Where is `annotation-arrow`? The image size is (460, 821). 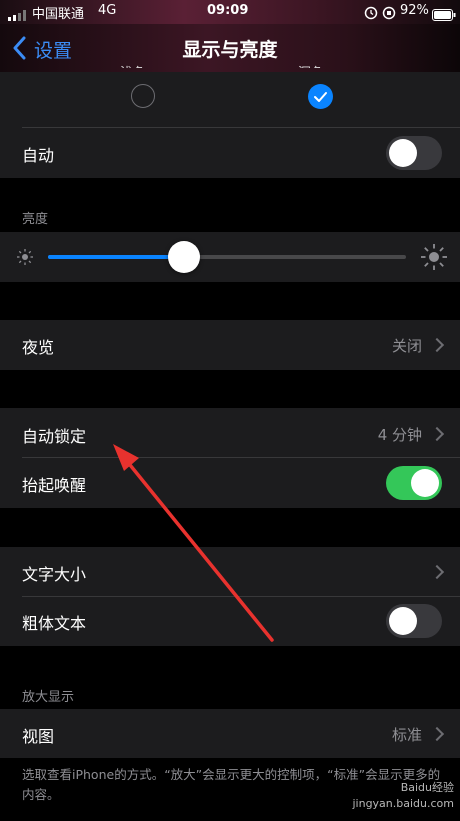
annotation-arrow is located at coordinates (193, 543).